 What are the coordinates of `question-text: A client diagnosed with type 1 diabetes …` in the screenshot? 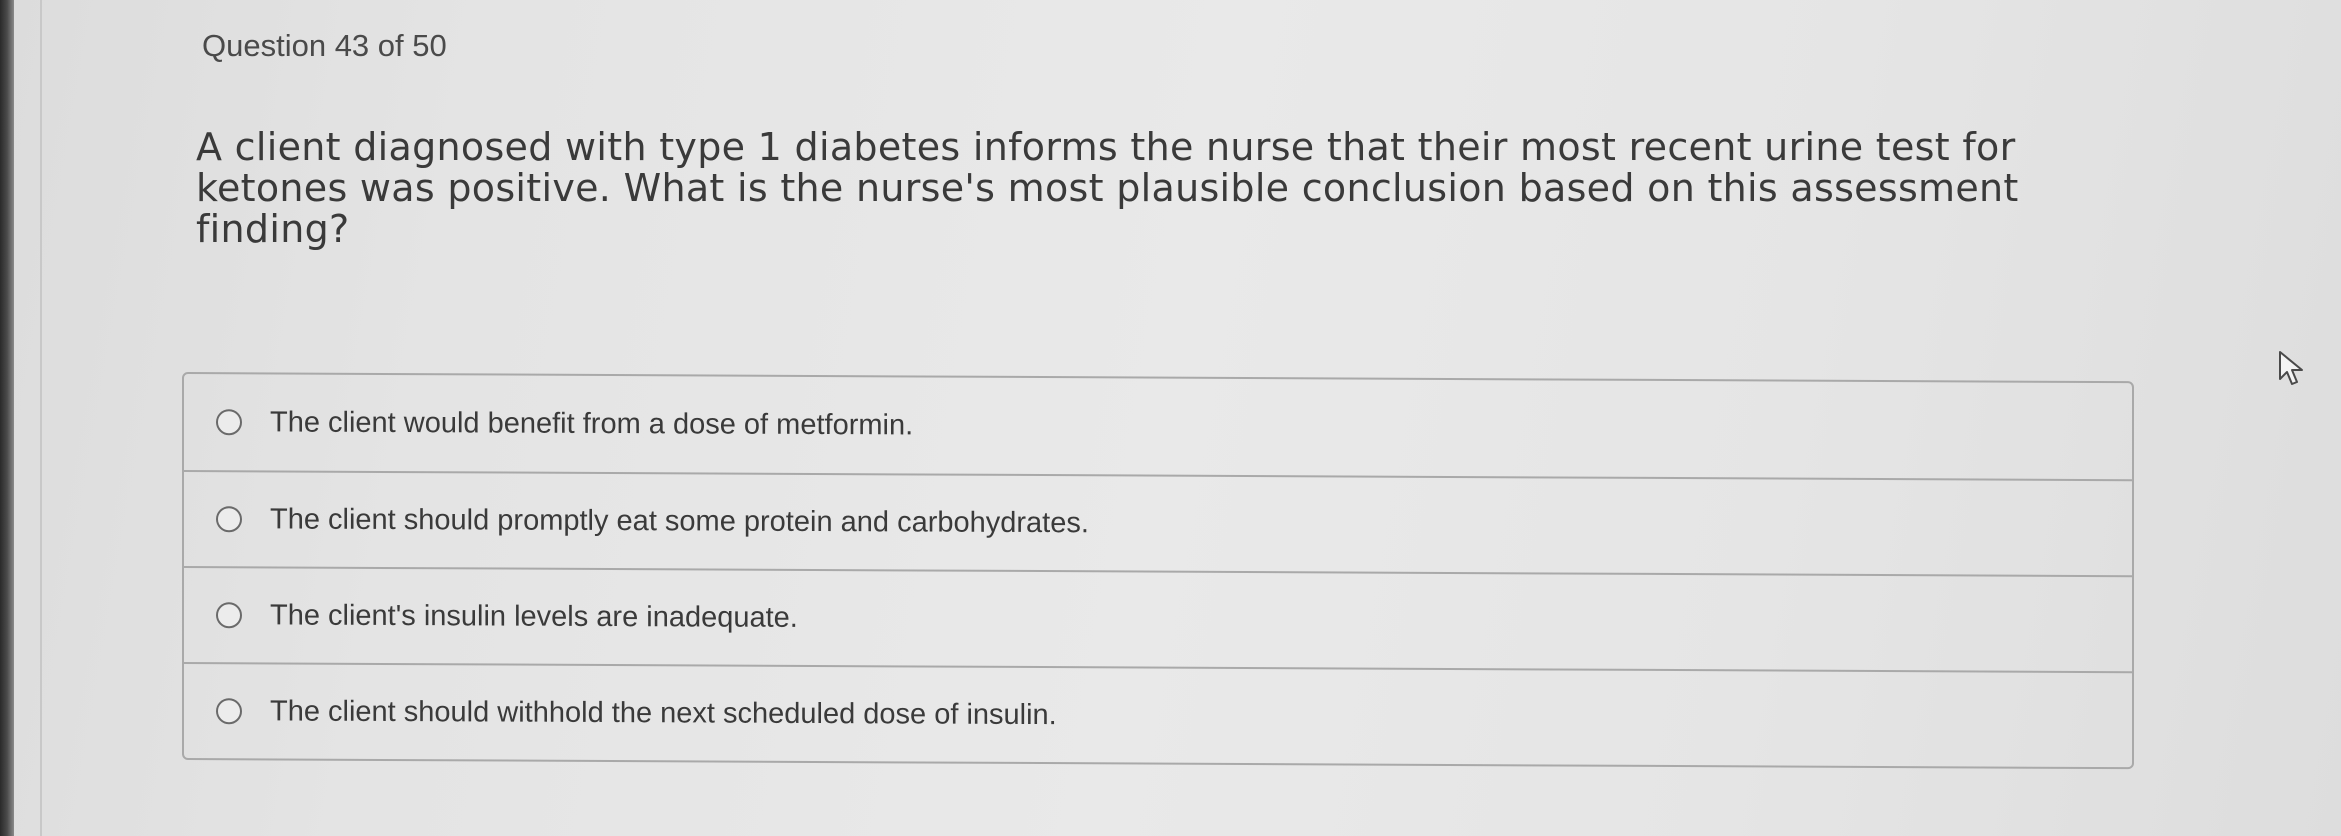 It's located at (1107, 188).